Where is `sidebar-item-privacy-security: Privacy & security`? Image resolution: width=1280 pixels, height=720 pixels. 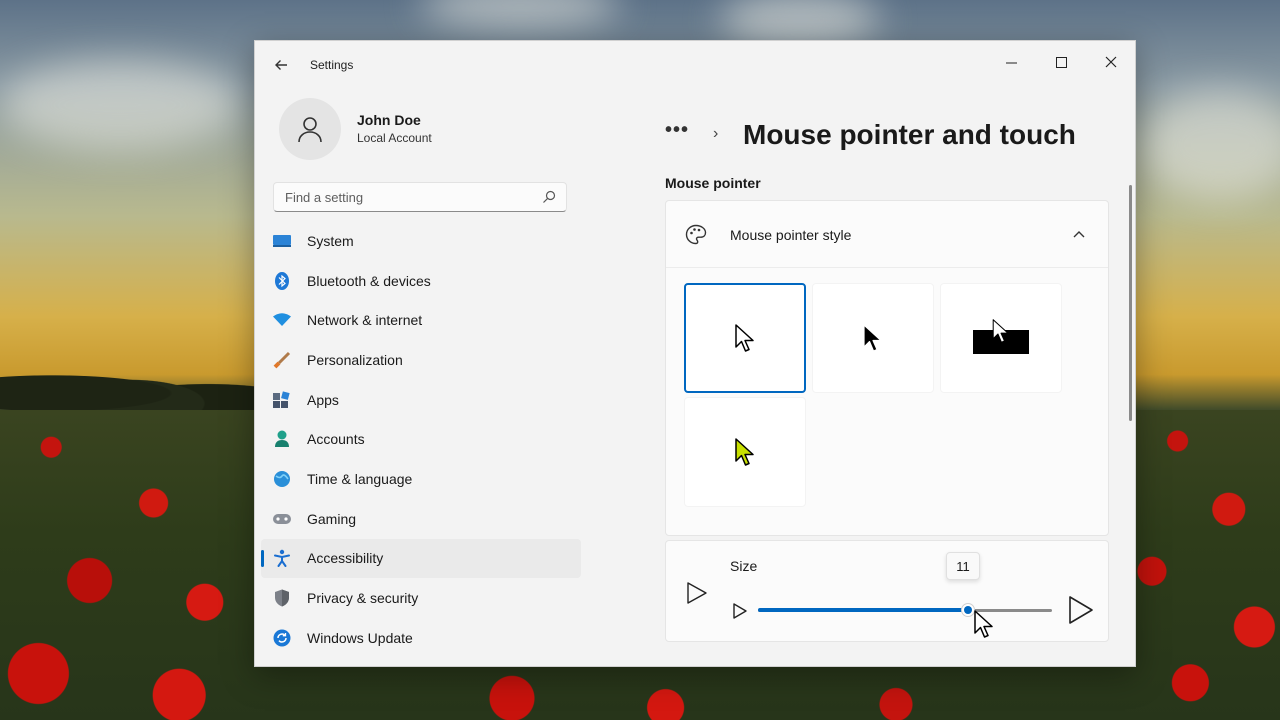
sidebar-item-privacy-security: Privacy & security is located at coordinates (421, 598).